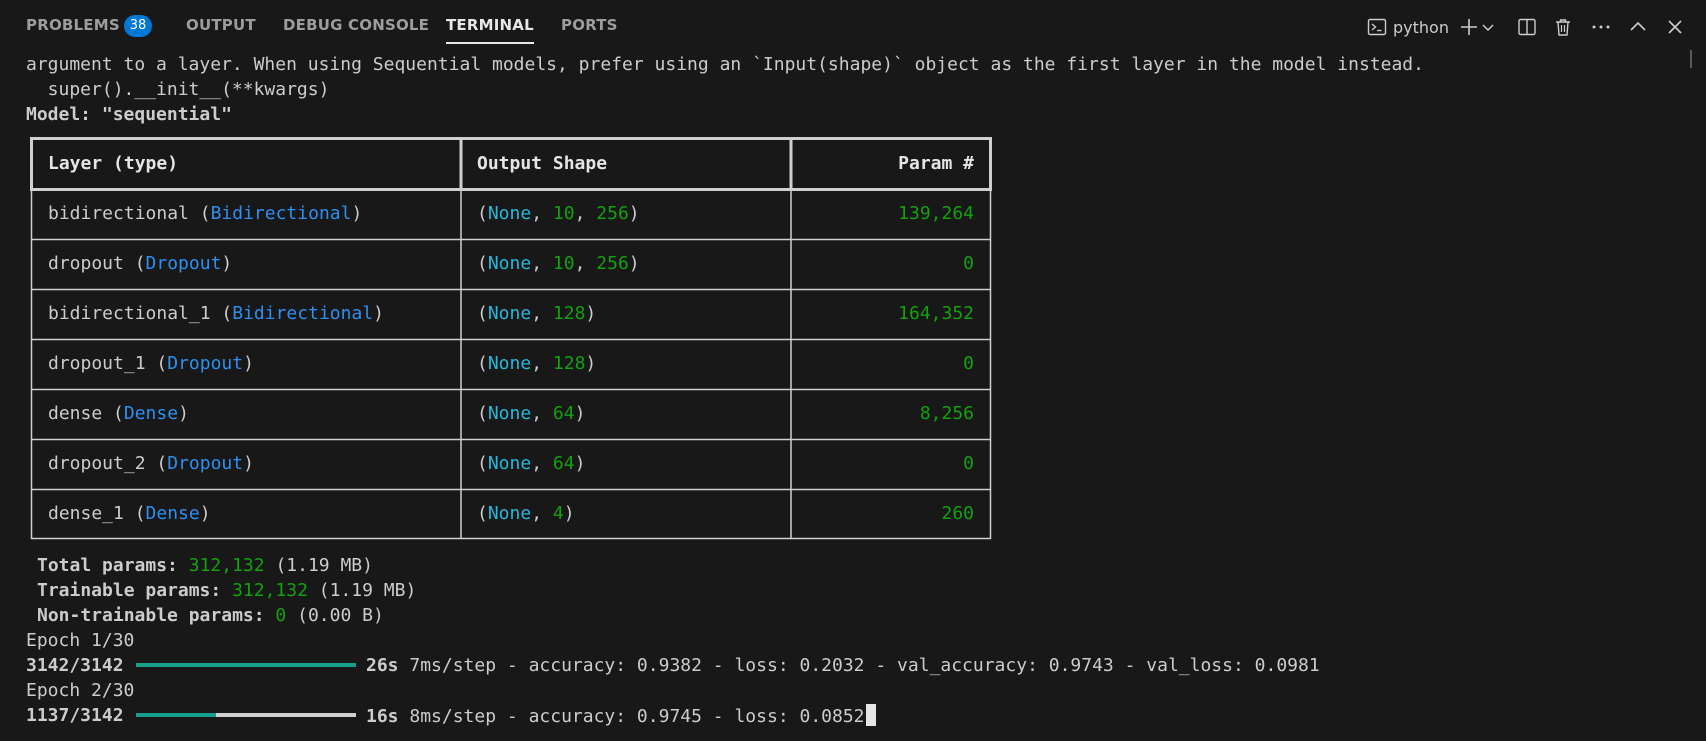 The width and height of the screenshot is (1706, 741). Describe the element at coordinates (936, 213) in the screenshot. I see `param-count-cell: 139,264` at that location.